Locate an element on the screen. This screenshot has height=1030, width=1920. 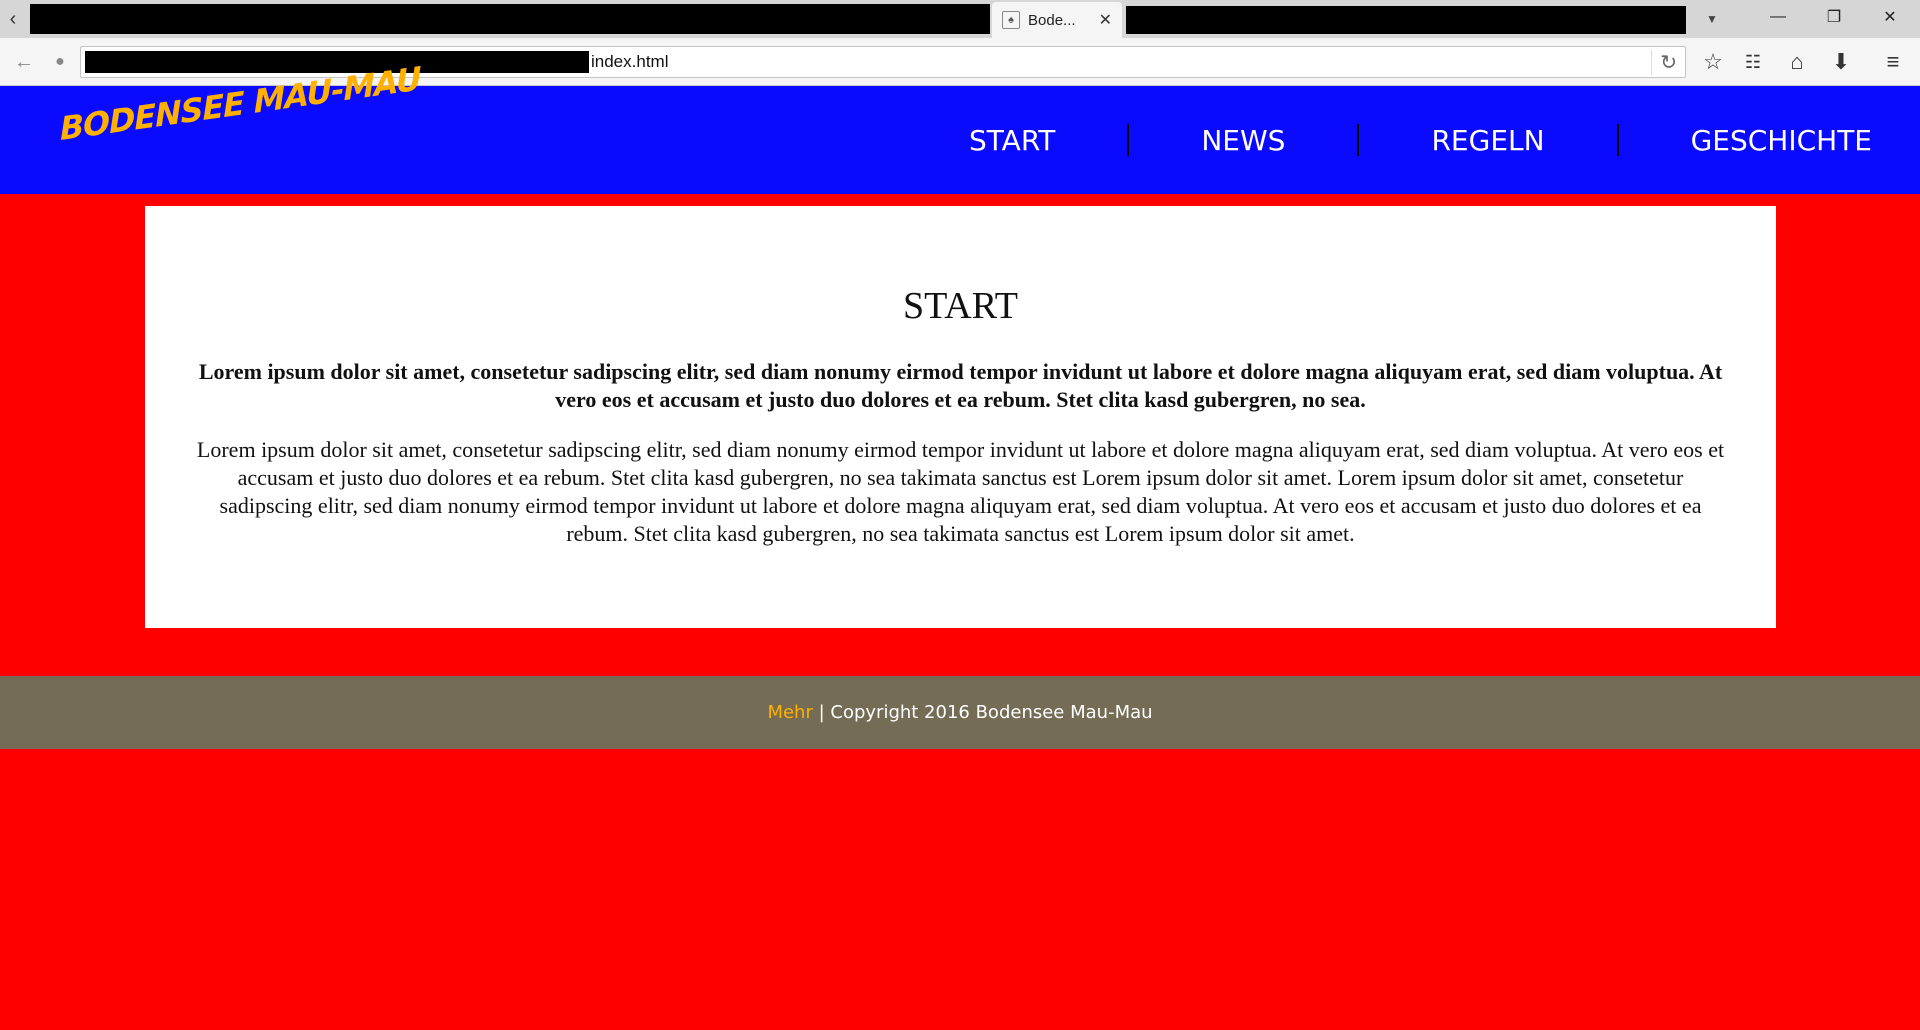
footer-copyright: | Copyright 2016 Bodensee Mau-Mau is located at coordinates (982, 712).